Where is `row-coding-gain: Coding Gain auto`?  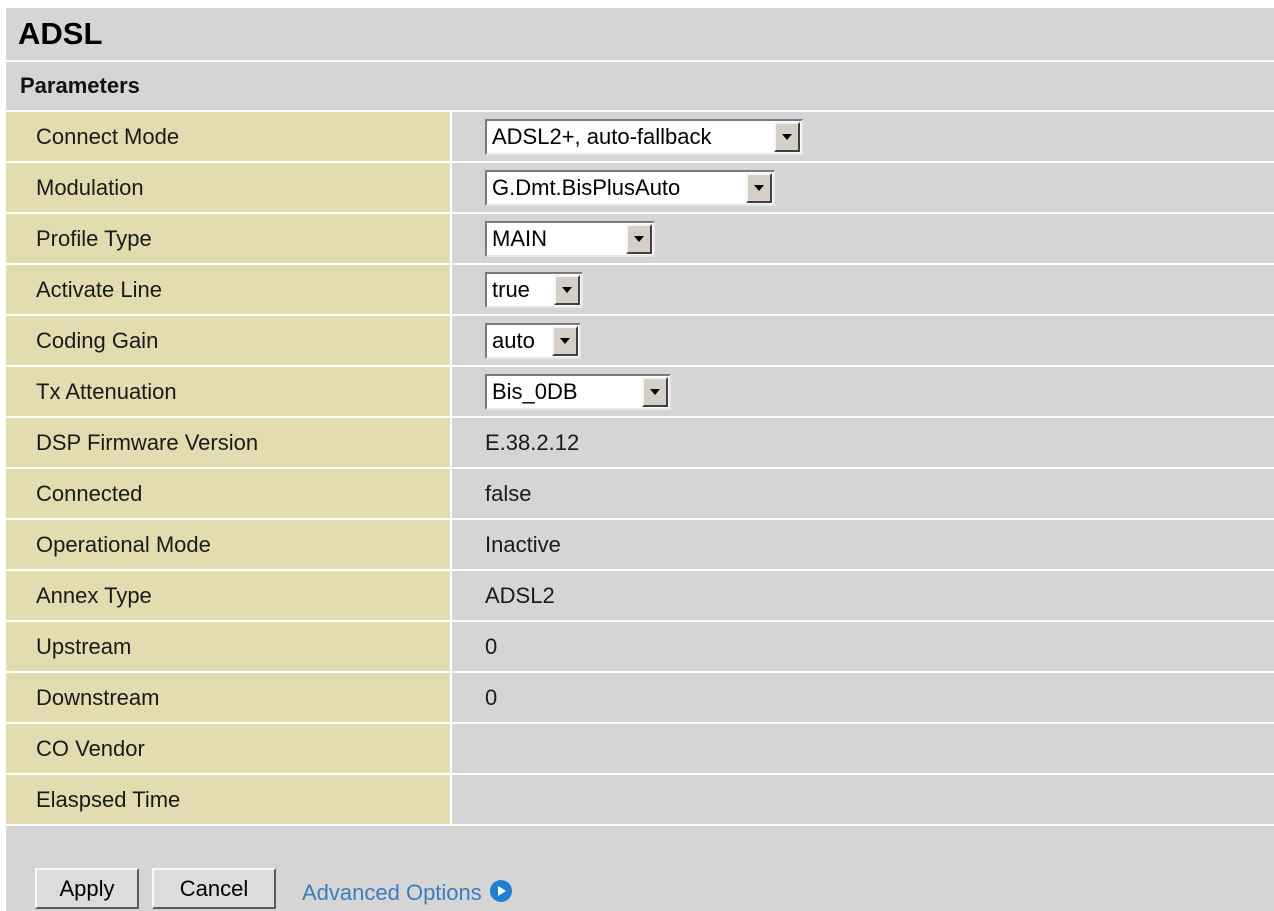 row-coding-gain: Coding Gain auto is located at coordinates (640, 341).